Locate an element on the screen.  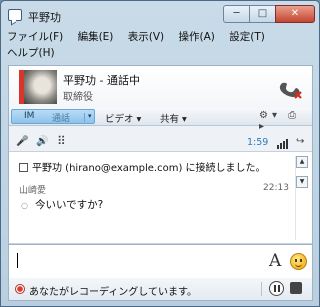
contact-title: 取締役 is located at coordinates (78, 97).